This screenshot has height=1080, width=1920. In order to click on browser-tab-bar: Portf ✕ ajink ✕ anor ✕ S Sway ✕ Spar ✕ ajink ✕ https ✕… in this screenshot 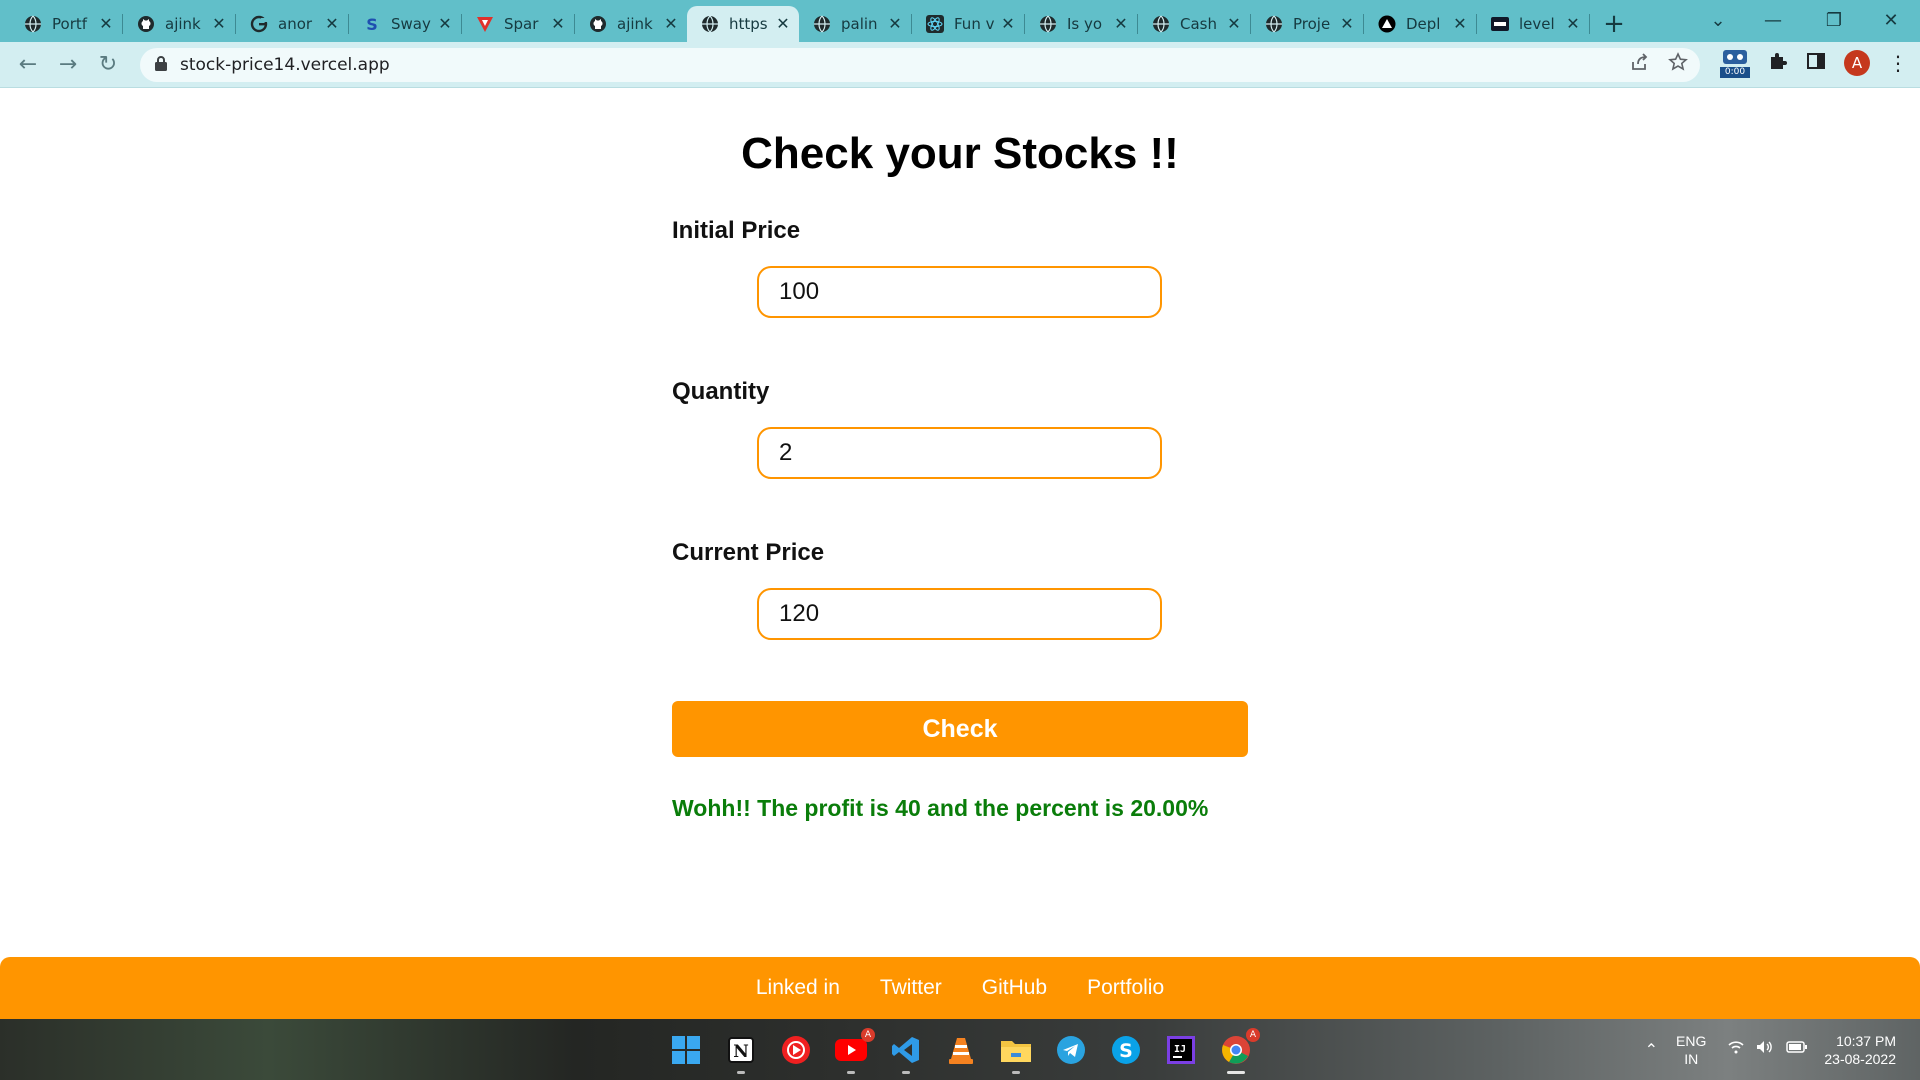, I will do `click(960, 21)`.